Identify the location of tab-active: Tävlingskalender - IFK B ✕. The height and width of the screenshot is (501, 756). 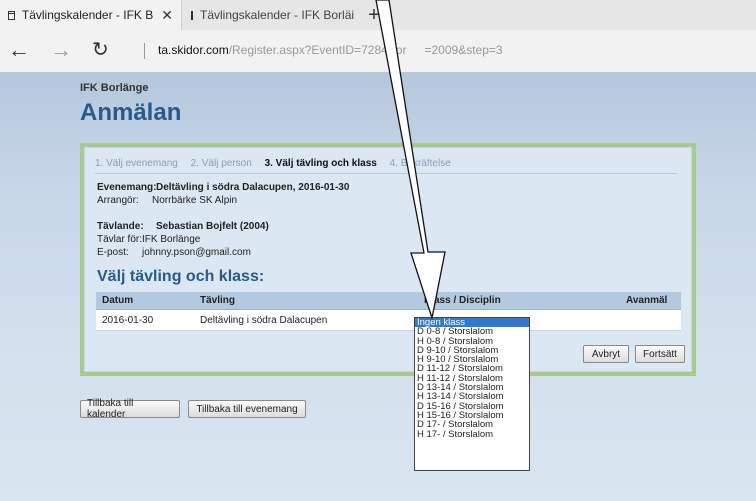
(91, 15).